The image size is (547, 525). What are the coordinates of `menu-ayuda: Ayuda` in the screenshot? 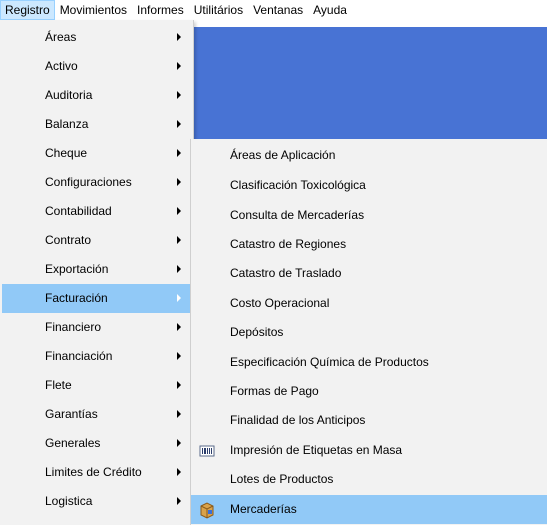 It's located at (330, 10).